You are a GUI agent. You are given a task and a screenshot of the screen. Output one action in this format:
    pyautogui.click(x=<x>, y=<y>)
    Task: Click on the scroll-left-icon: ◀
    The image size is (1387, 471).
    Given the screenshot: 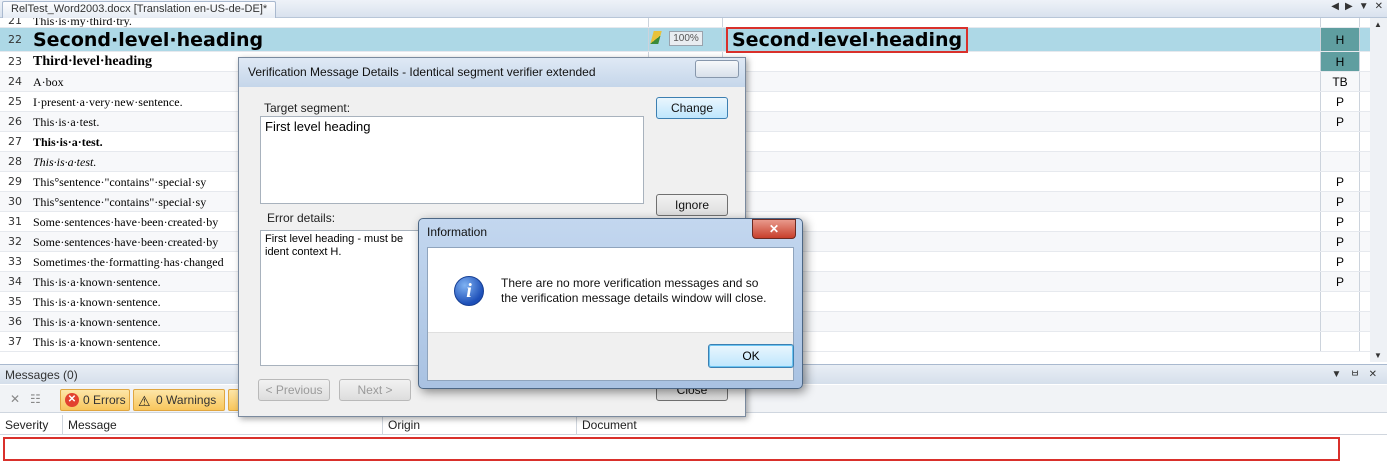 What is the action you would take?
    pyautogui.click(x=1335, y=6)
    